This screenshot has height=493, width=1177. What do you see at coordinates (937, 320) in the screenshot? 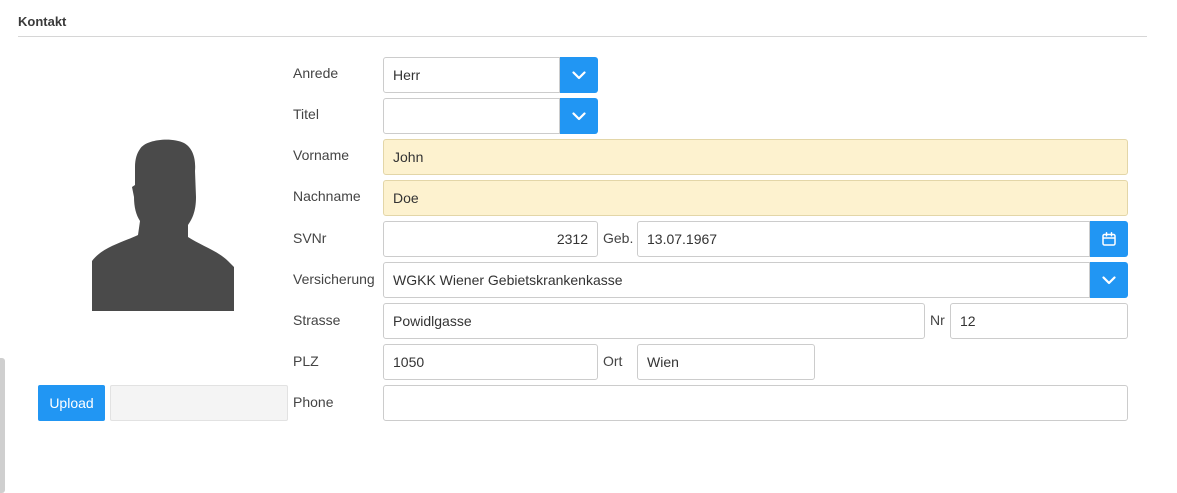
I see `nr-label: Nr` at bounding box center [937, 320].